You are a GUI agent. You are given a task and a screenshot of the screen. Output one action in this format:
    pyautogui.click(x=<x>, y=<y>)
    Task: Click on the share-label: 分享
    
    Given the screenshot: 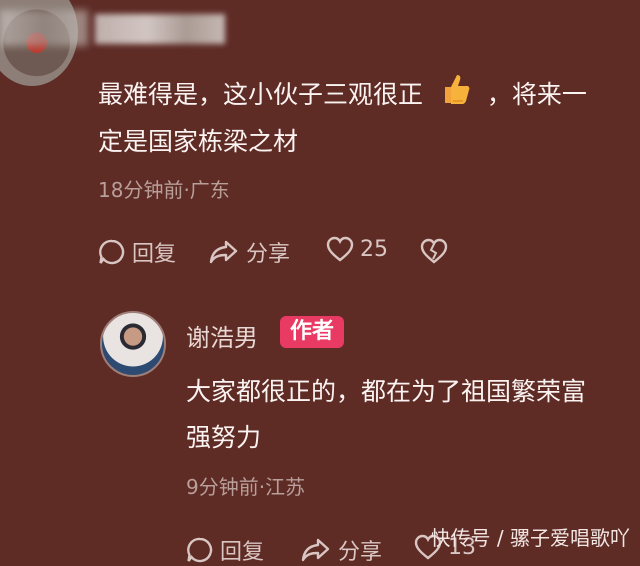 What is the action you would take?
    pyautogui.click(x=268, y=254)
    